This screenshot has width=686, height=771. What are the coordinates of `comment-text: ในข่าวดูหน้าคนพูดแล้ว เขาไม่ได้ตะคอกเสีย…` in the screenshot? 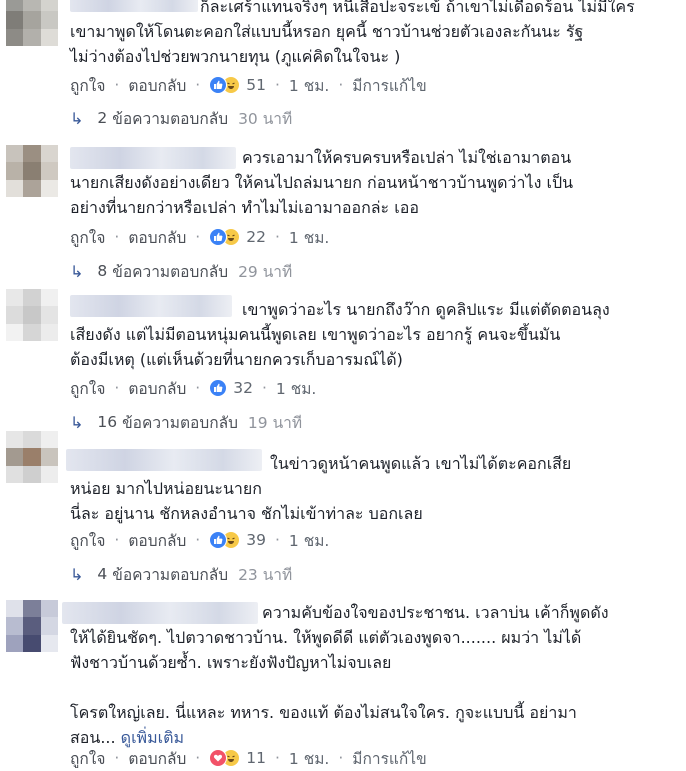 It's located at (321, 488).